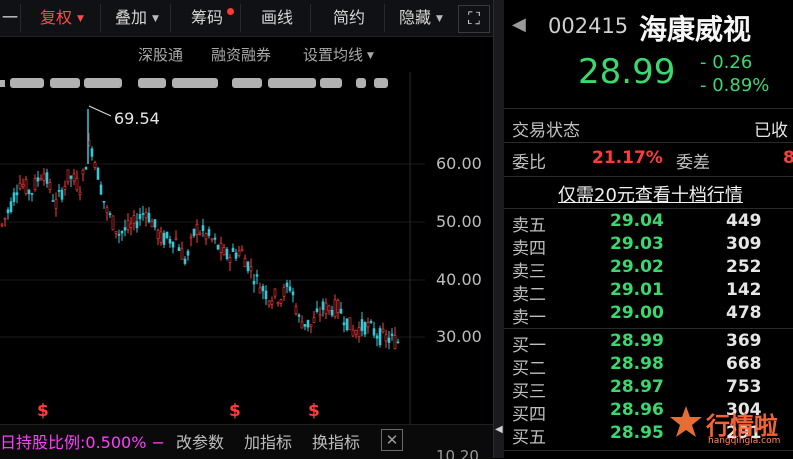  What do you see at coordinates (744, 387) in the screenshot?
I see `bid-volume: 753` at bounding box center [744, 387].